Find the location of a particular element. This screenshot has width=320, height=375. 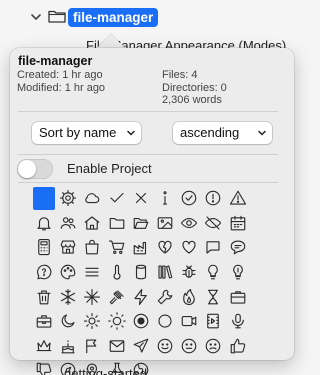

bug-icon is located at coordinates (189, 272).